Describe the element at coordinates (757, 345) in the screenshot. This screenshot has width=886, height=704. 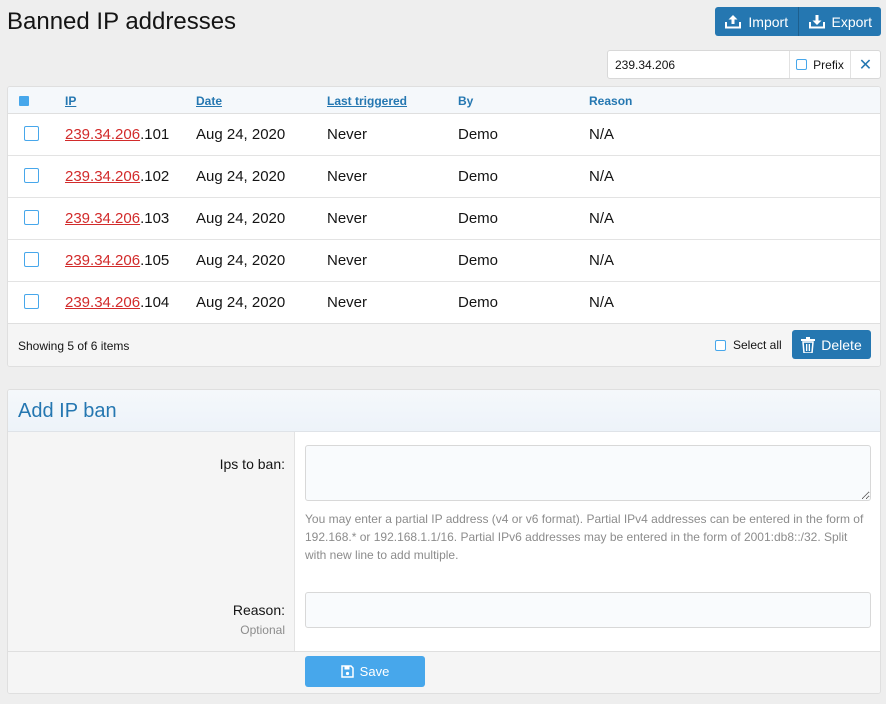
I see `select-all-label: Select all` at that location.